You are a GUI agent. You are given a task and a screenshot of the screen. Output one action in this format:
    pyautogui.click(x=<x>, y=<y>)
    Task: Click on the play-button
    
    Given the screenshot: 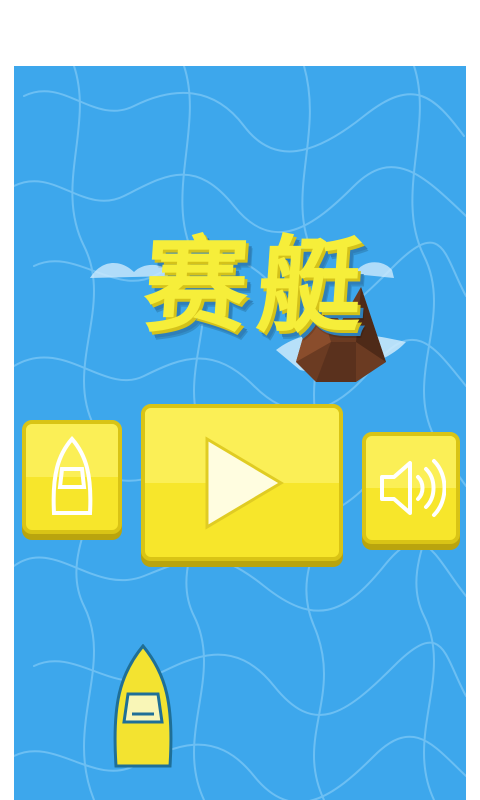 What is the action you would take?
    pyautogui.click(x=242, y=482)
    